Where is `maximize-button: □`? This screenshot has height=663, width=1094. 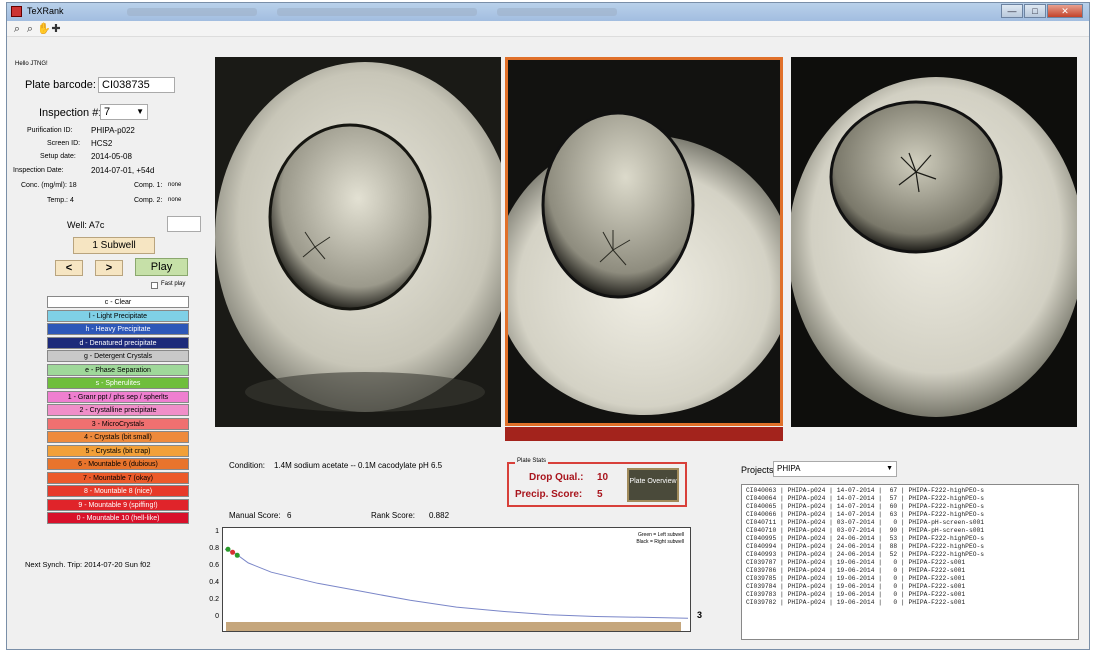
maximize-button: □ is located at coordinates (1035, 11).